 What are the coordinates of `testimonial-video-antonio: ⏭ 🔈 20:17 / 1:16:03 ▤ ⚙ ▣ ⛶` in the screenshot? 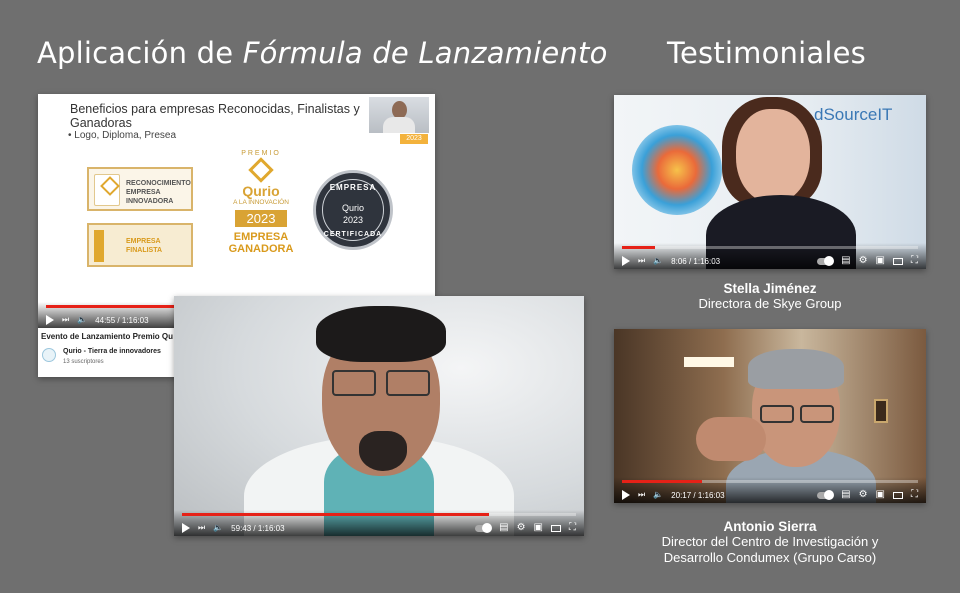 It's located at (770, 416).